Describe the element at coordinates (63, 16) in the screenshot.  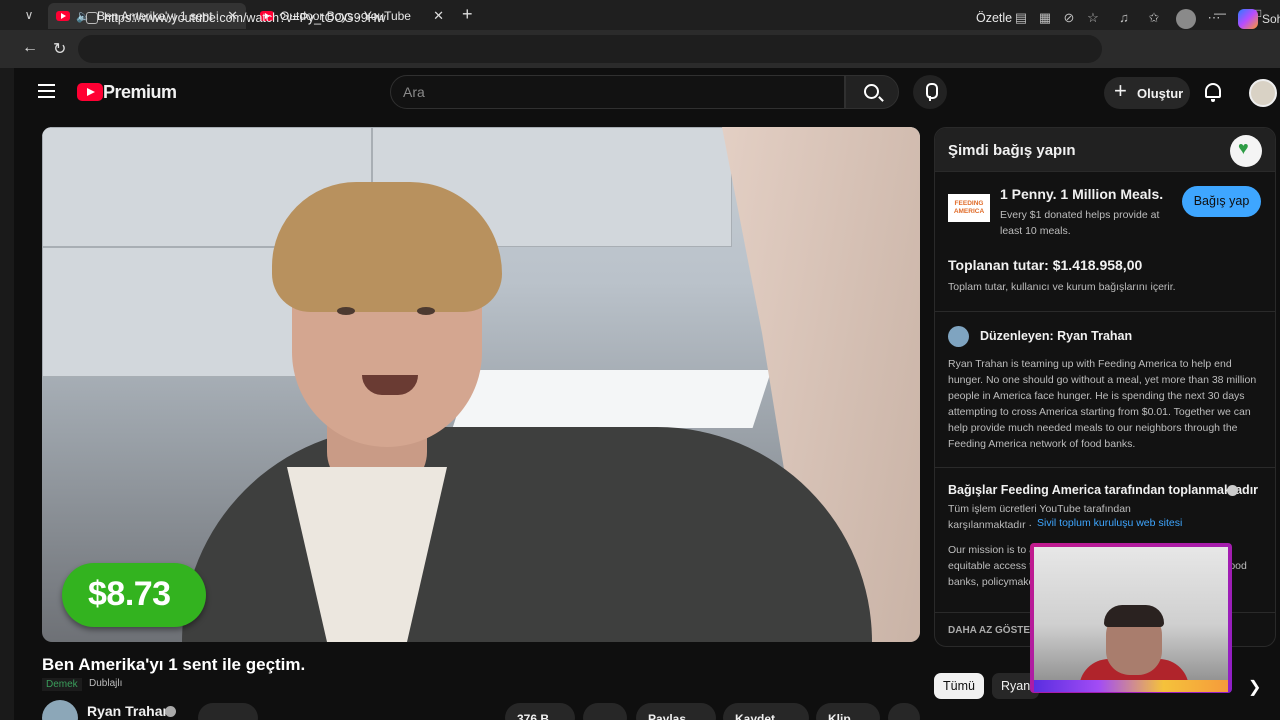
I see `youtube-favicon-icon` at that location.